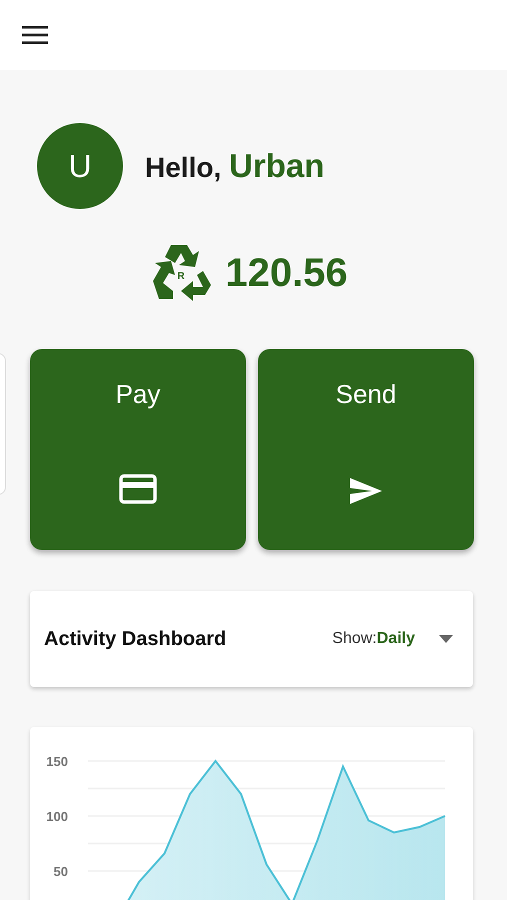 This screenshot has width=507, height=900. Describe the element at coordinates (138, 489) in the screenshot. I see `credit-card-icon` at that location.